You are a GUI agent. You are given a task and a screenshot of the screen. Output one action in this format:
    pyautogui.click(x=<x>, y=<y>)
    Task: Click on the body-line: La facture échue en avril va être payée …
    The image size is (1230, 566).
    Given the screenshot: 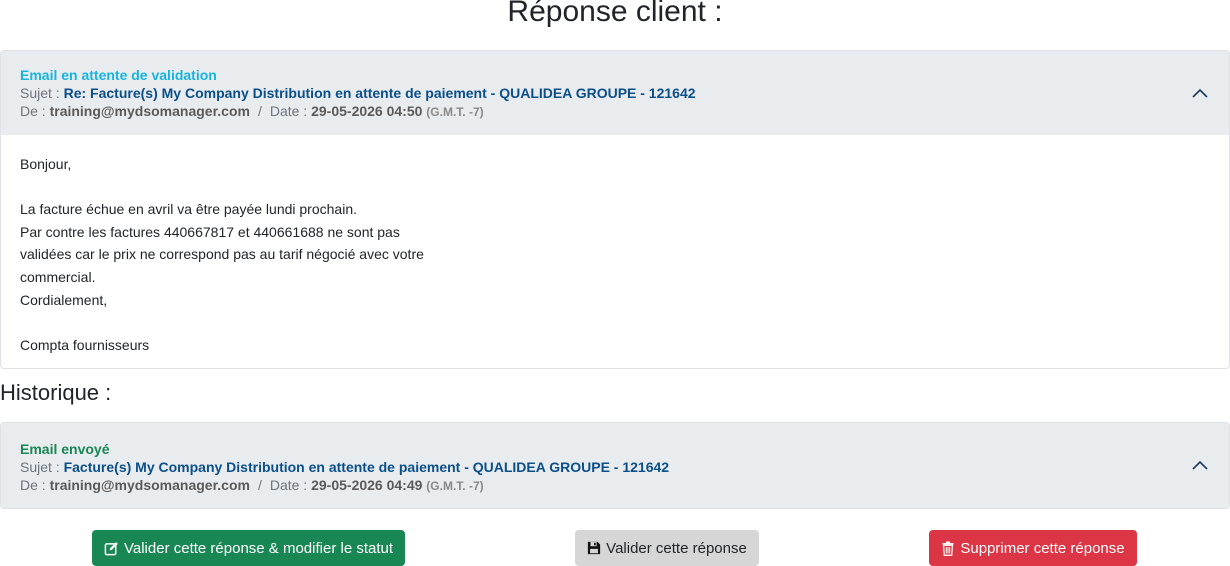 What is the action you would take?
    pyautogui.click(x=188, y=209)
    